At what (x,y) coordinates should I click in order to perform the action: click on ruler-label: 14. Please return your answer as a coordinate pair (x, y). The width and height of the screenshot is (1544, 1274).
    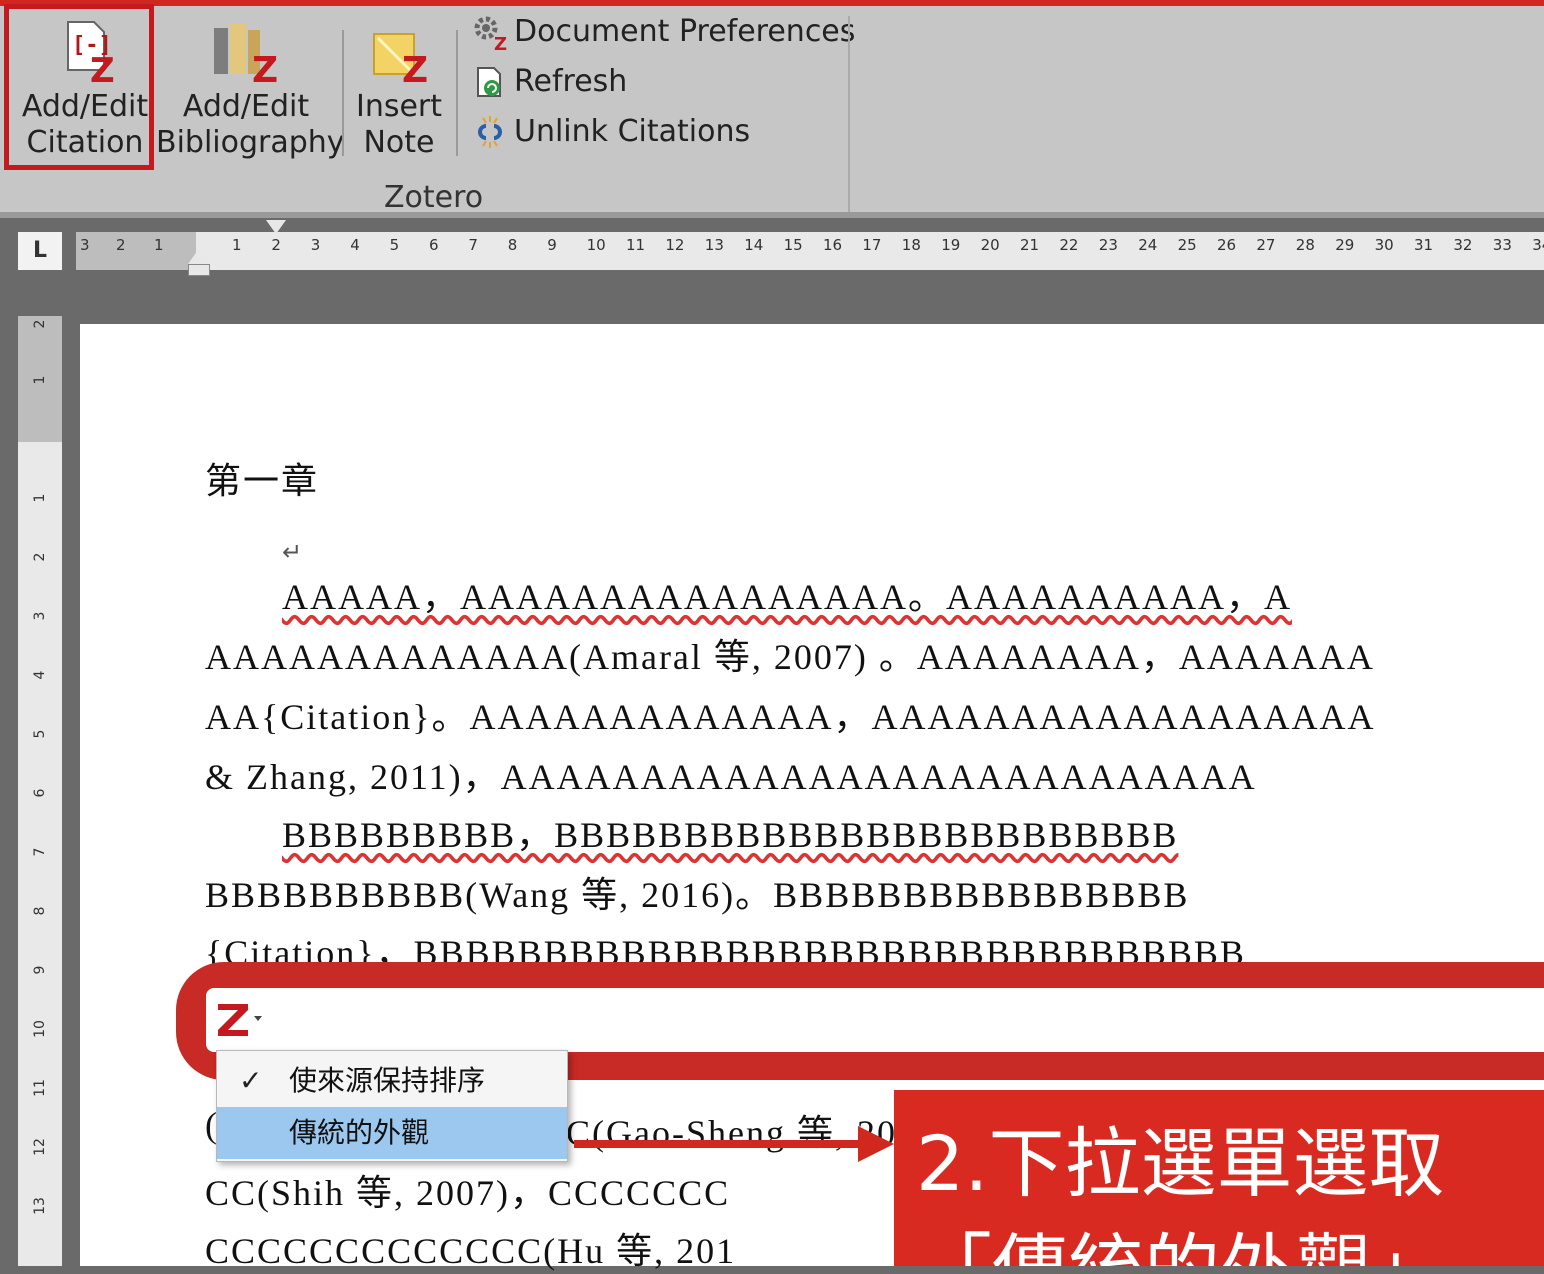
    Looking at the image, I should click on (754, 245).